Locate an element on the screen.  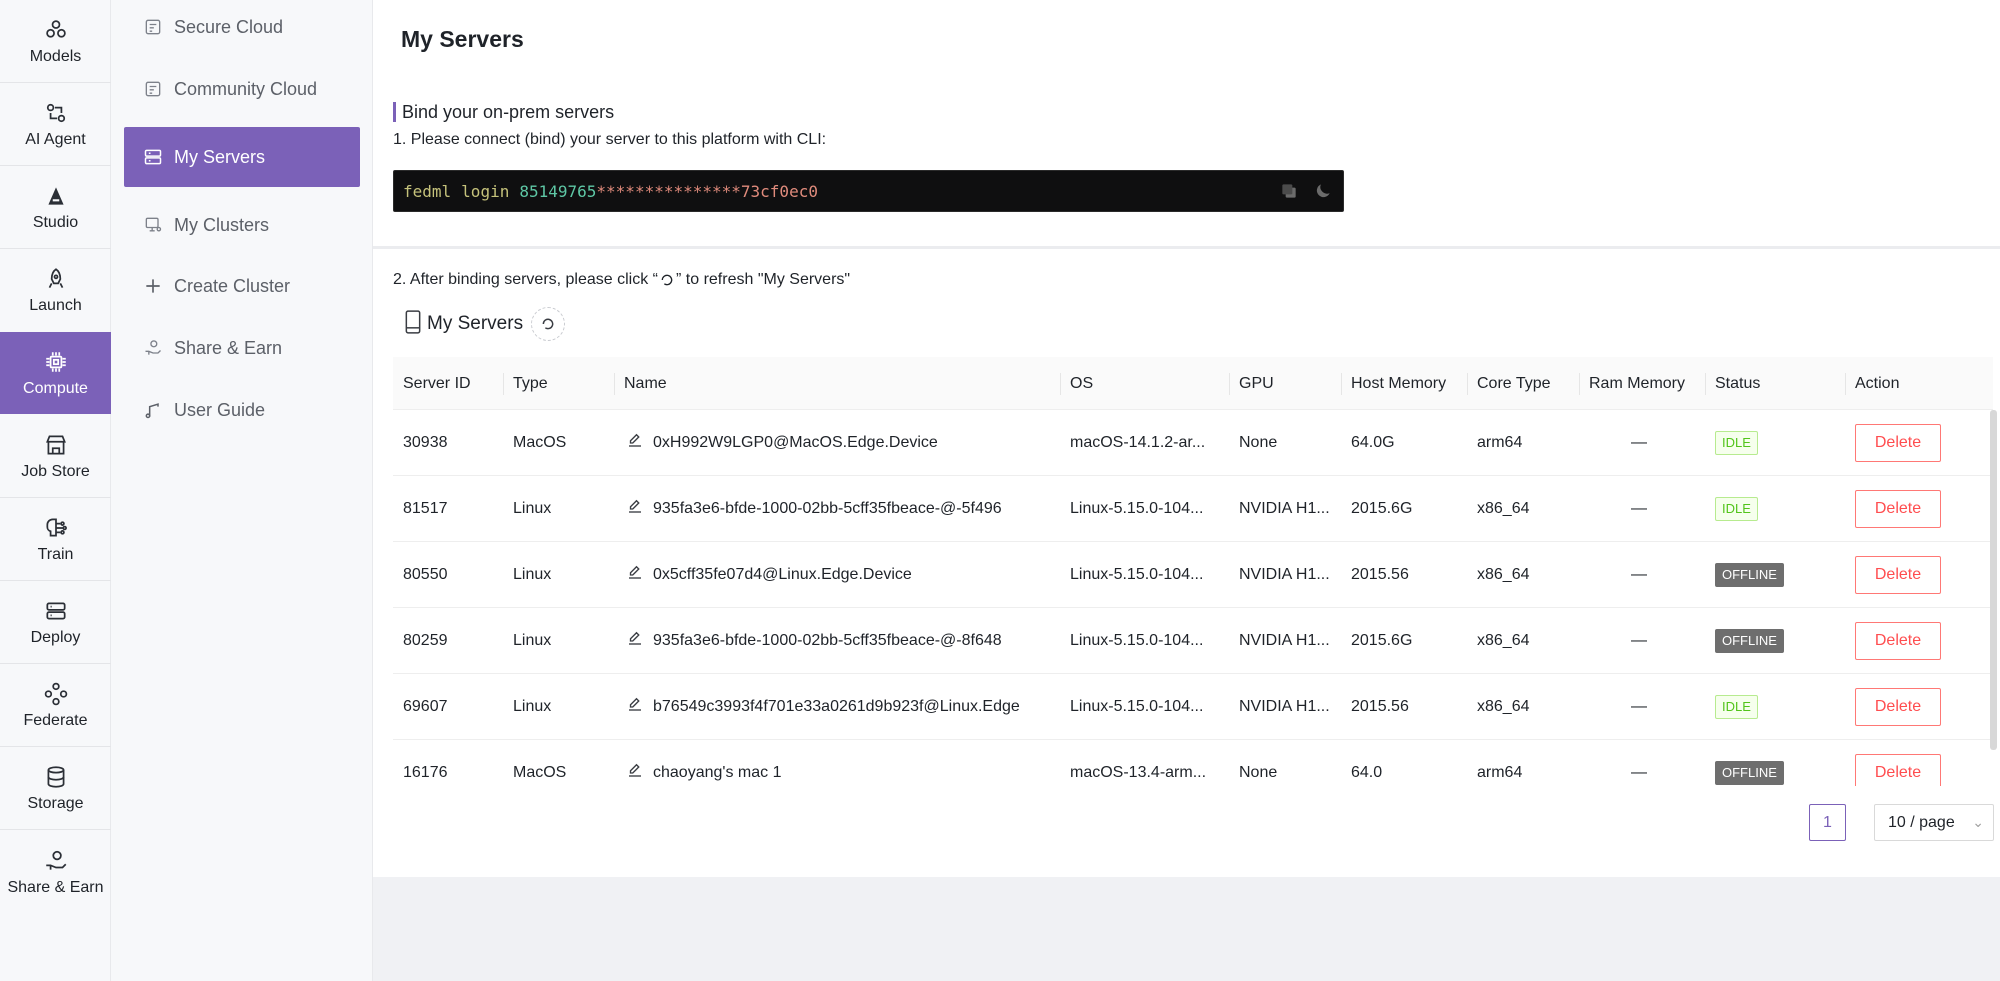
table-scrollbar is located at coordinates (1993, 580).